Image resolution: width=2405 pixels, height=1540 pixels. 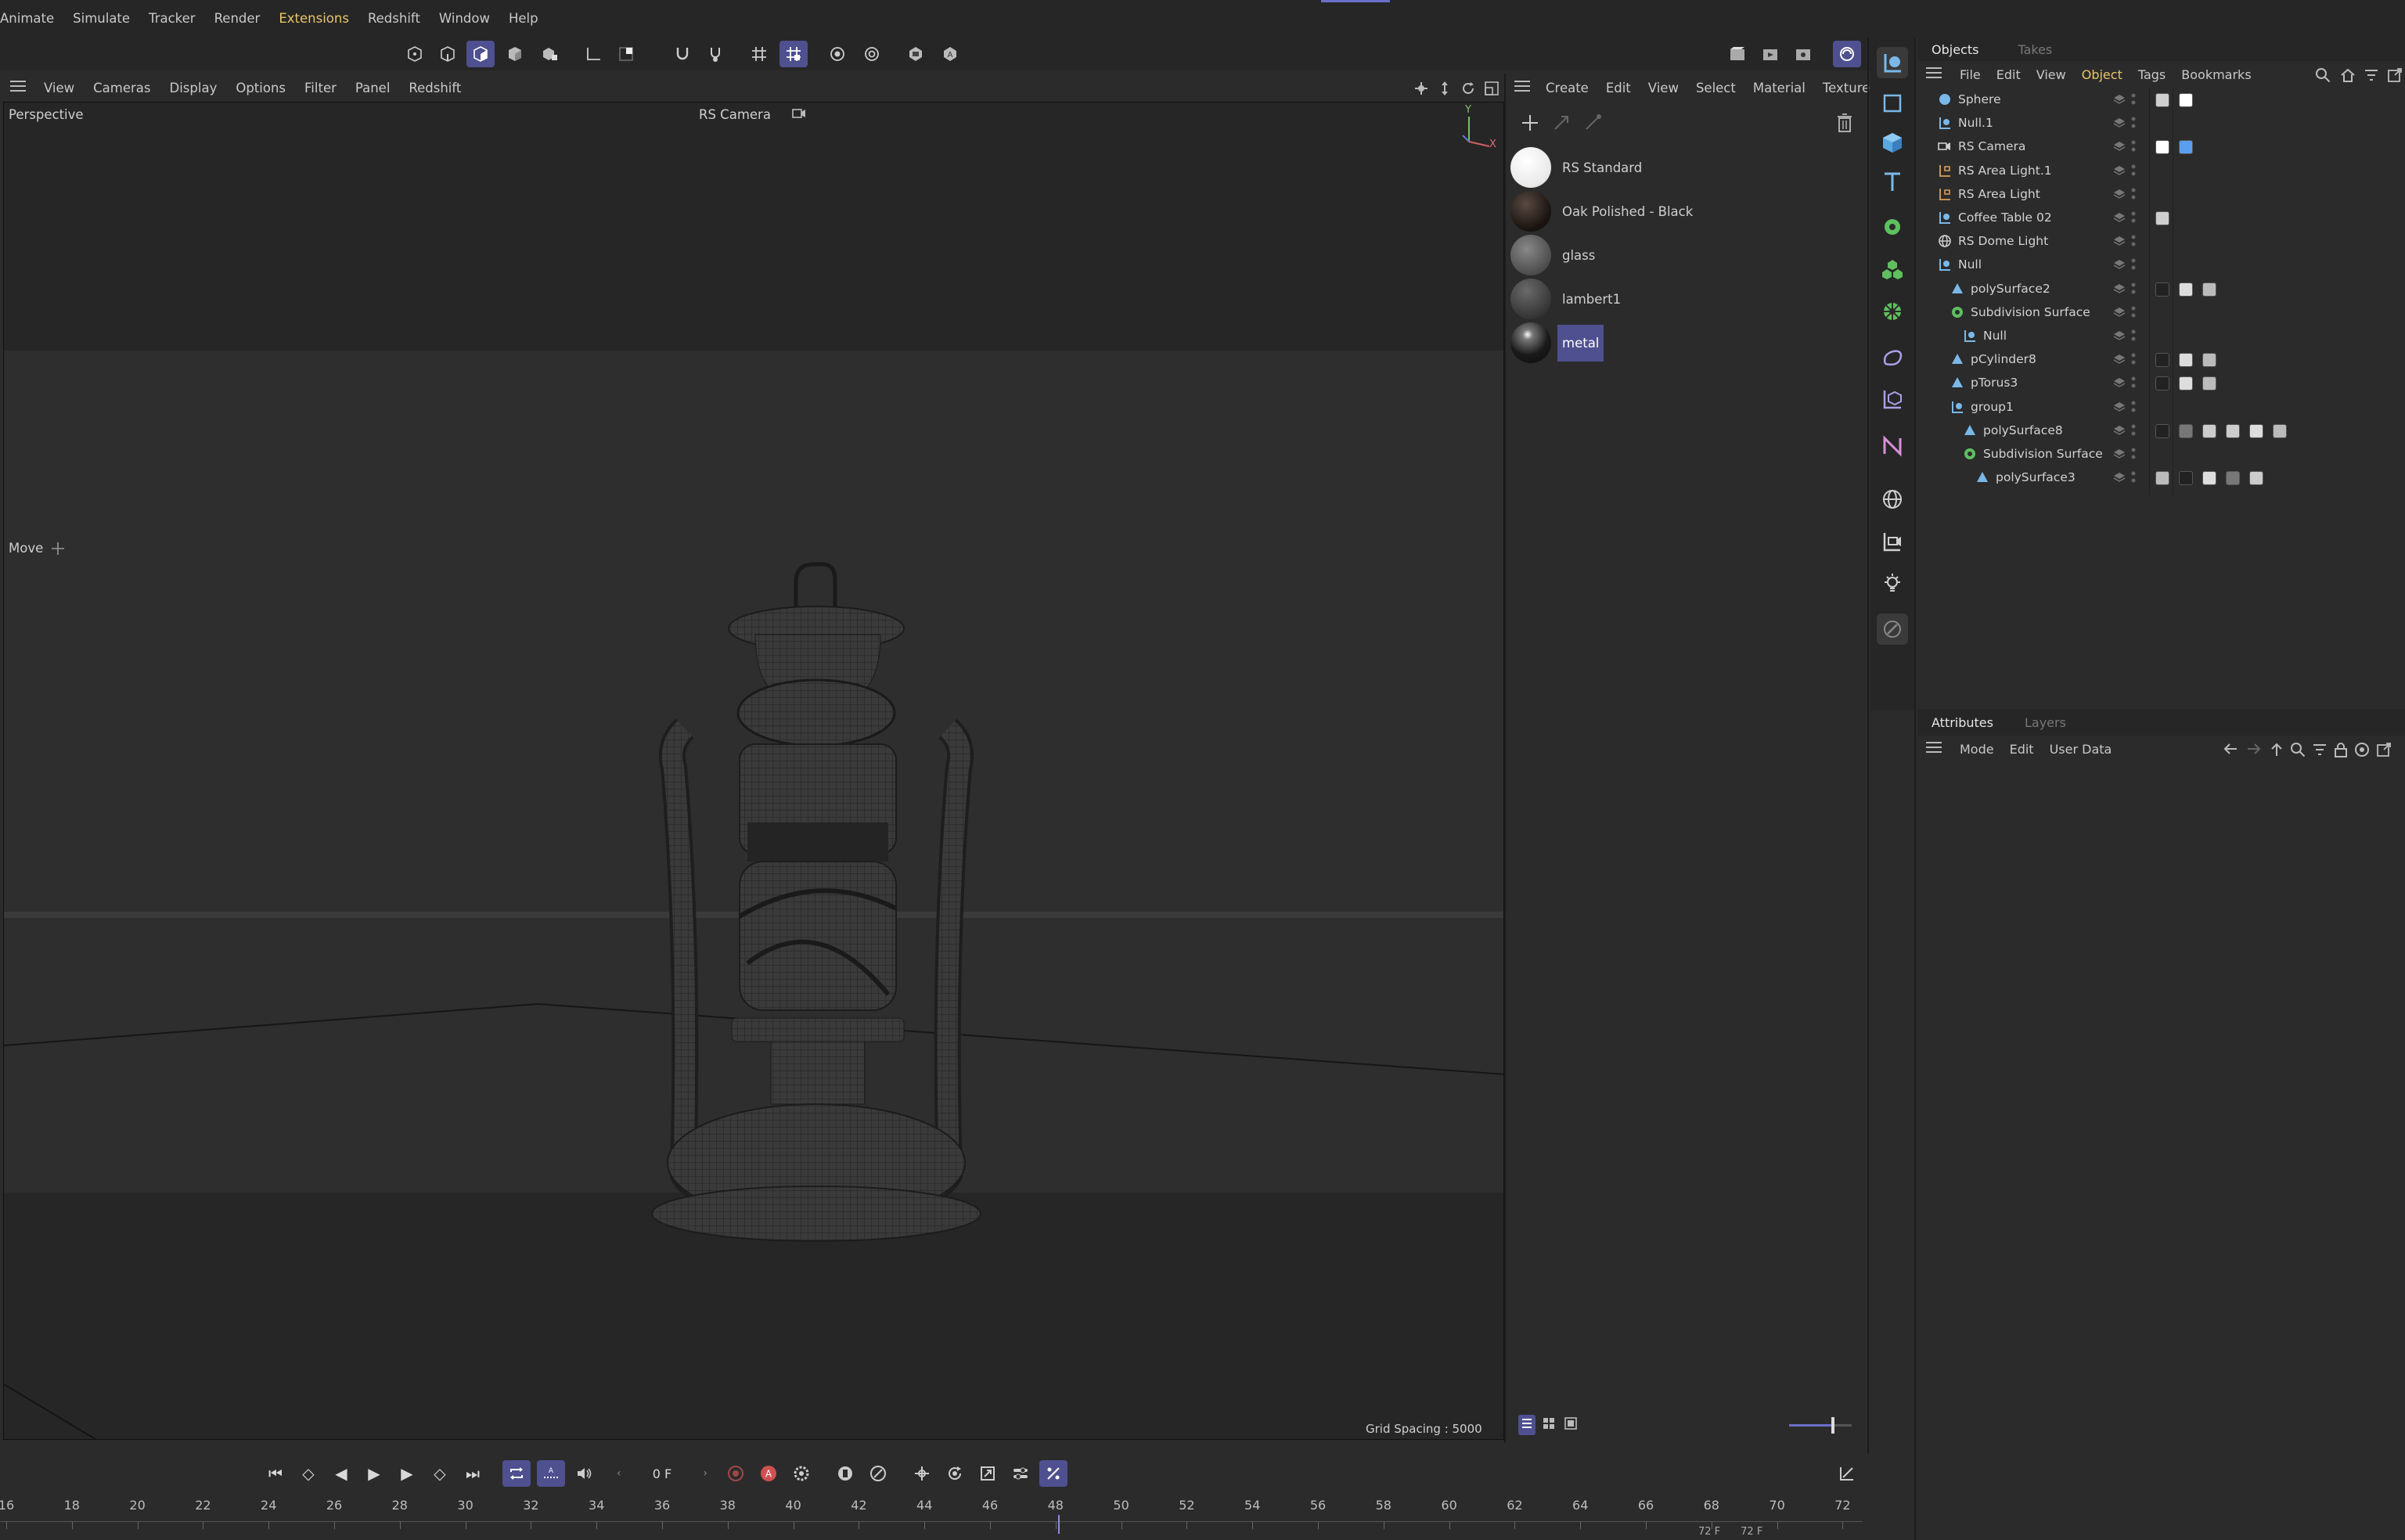 I want to click on object-name: RS Area Light.1, so click(x=2005, y=171).